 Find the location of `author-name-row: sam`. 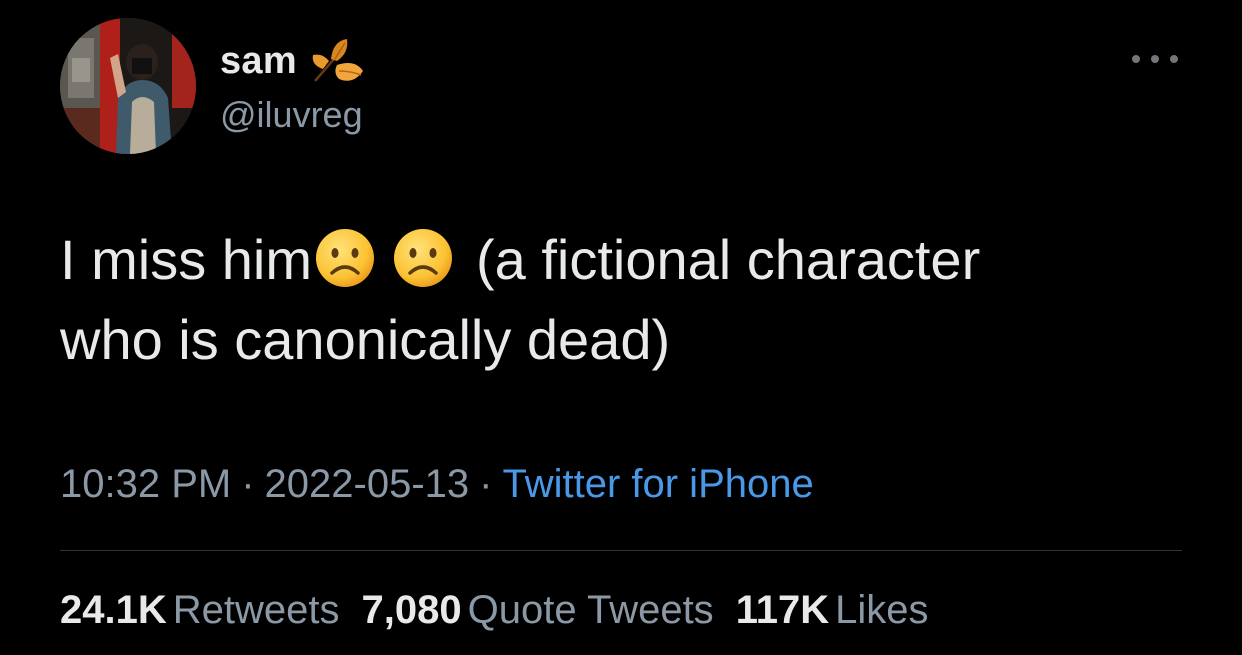

author-name-row: sam is located at coordinates (293, 61).